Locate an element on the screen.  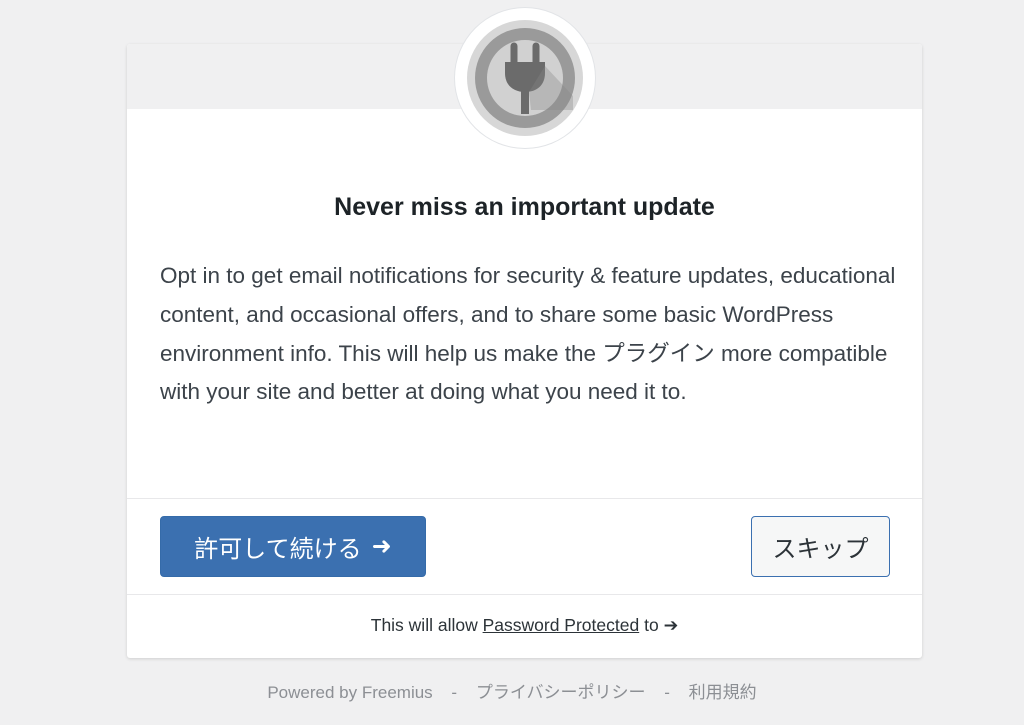
actions-top-divider is located at coordinates (524, 498).